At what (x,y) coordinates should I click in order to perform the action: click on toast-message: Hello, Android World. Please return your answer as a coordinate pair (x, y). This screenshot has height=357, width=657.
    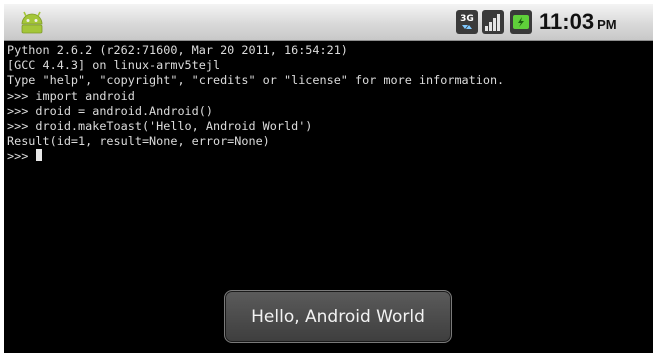
    Looking at the image, I should click on (338, 316).